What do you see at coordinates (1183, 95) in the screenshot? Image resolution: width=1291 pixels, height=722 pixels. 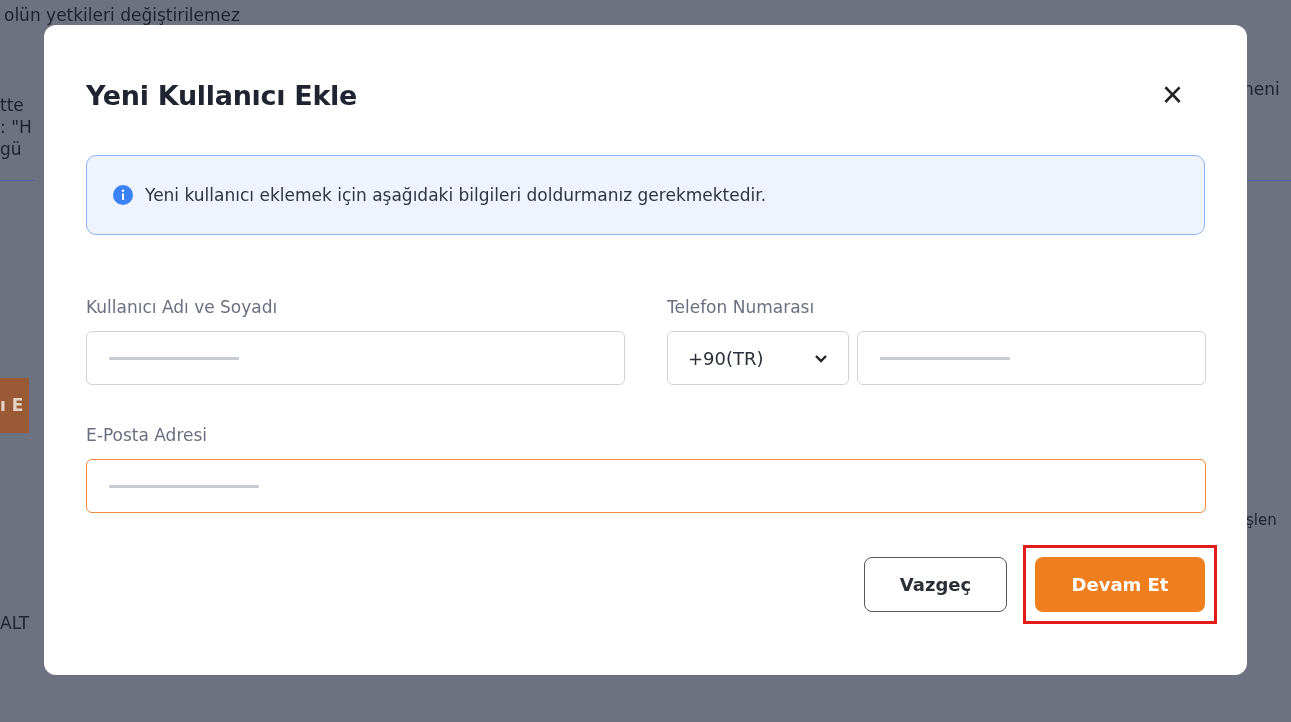 I see `close-button: ×` at bounding box center [1183, 95].